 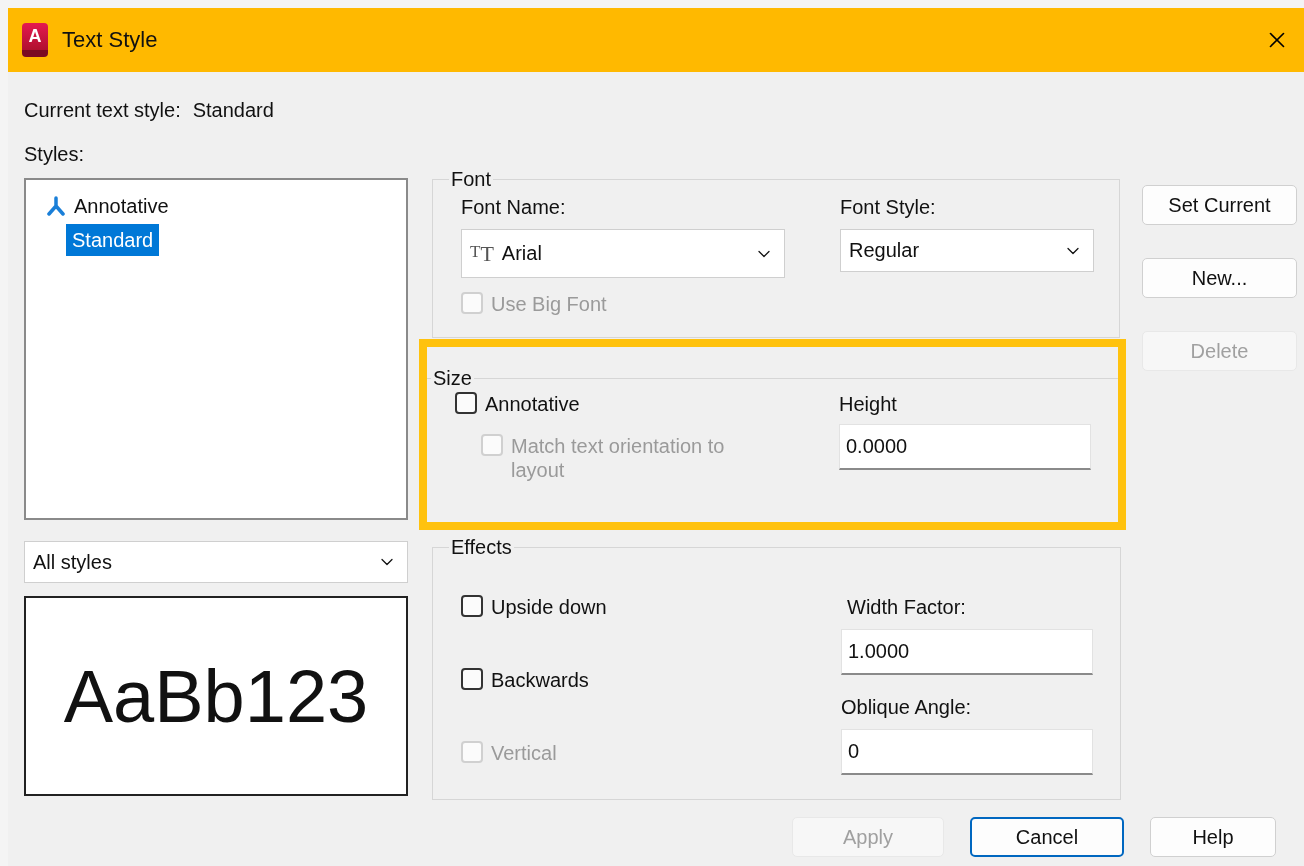 What do you see at coordinates (56, 206) in the screenshot?
I see `annotative-icon` at bounding box center [56, 206].